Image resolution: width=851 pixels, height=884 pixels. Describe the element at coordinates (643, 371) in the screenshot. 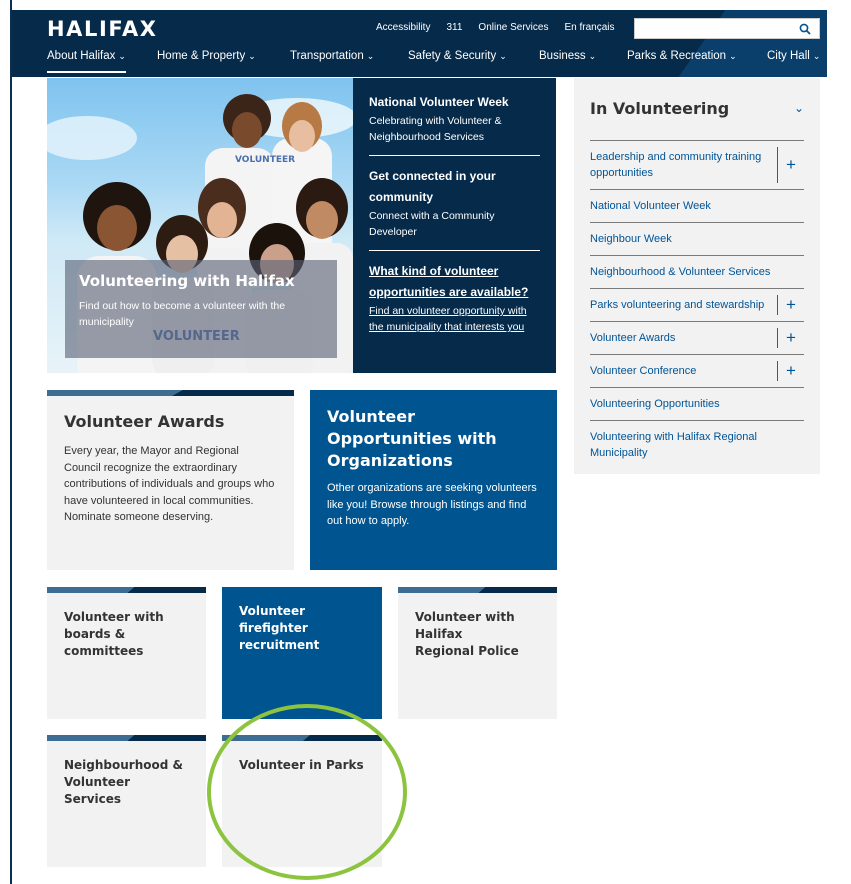

I see `sidebar-item-label: Volunteer Conference` at that location.